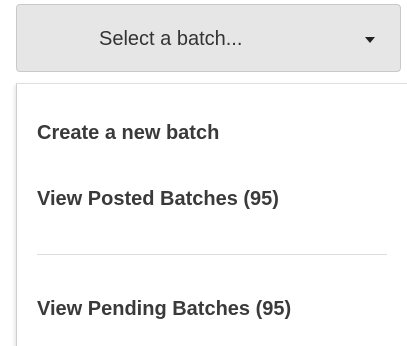  Describe the element at coordinates (164, 309) in the screenshot. I see `menu-item-view-pending-batches: View Pending Batches (95)` at that location.